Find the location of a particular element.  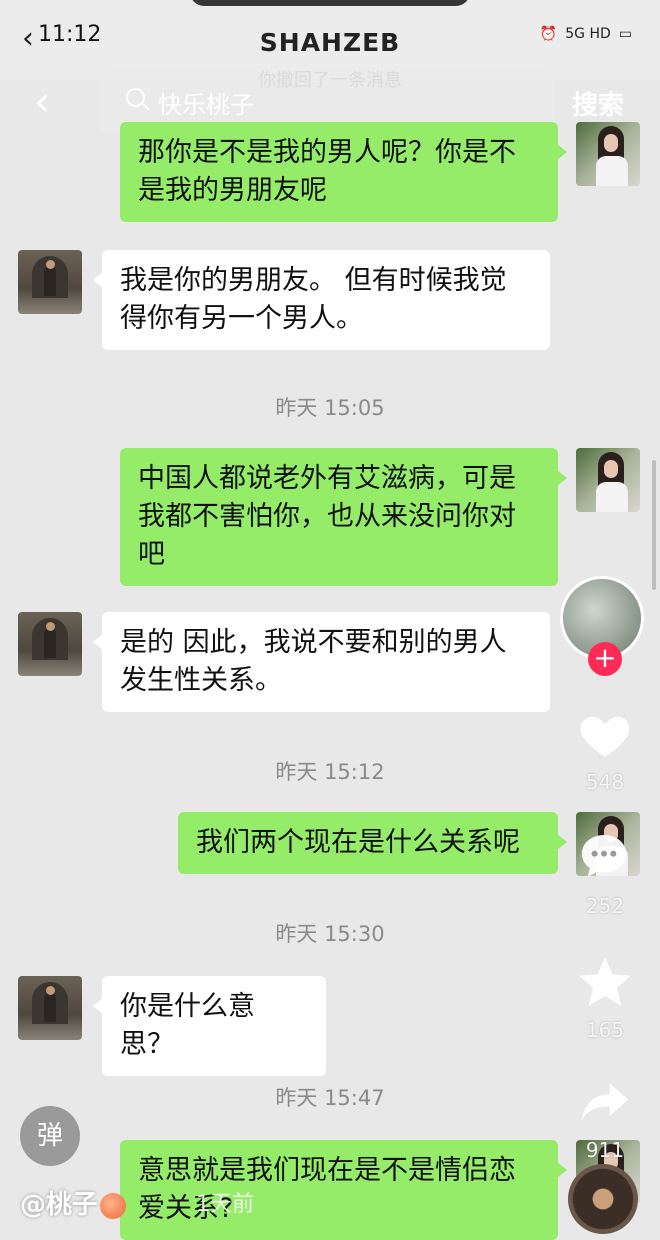

share-count: 911 is located at coordinates (605, 1150).